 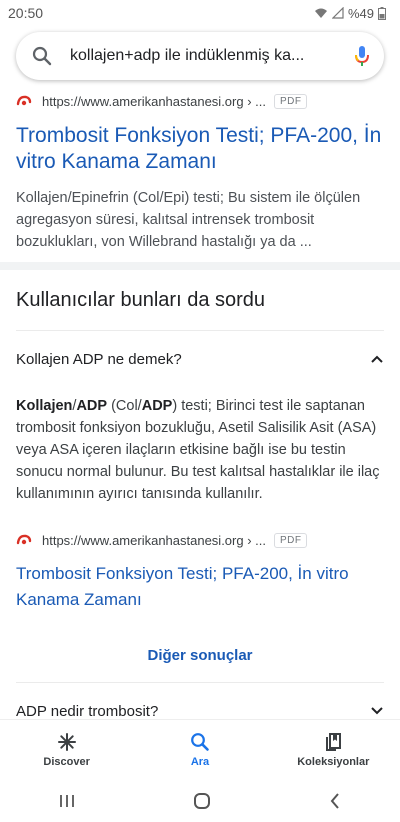 What do you see at coordinates (200, 13) in the screenshot?
I see `status-bar: 20:50 %49` at bounding box center [200, 13].